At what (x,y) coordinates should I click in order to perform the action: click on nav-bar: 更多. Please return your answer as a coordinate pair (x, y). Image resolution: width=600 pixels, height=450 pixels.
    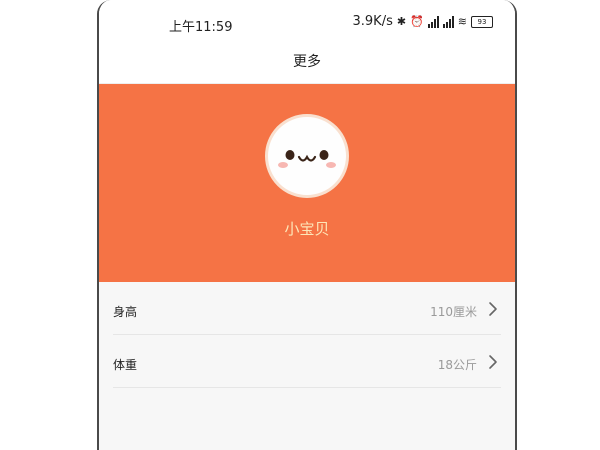
    Looking at the image, I should click on (307, 64).